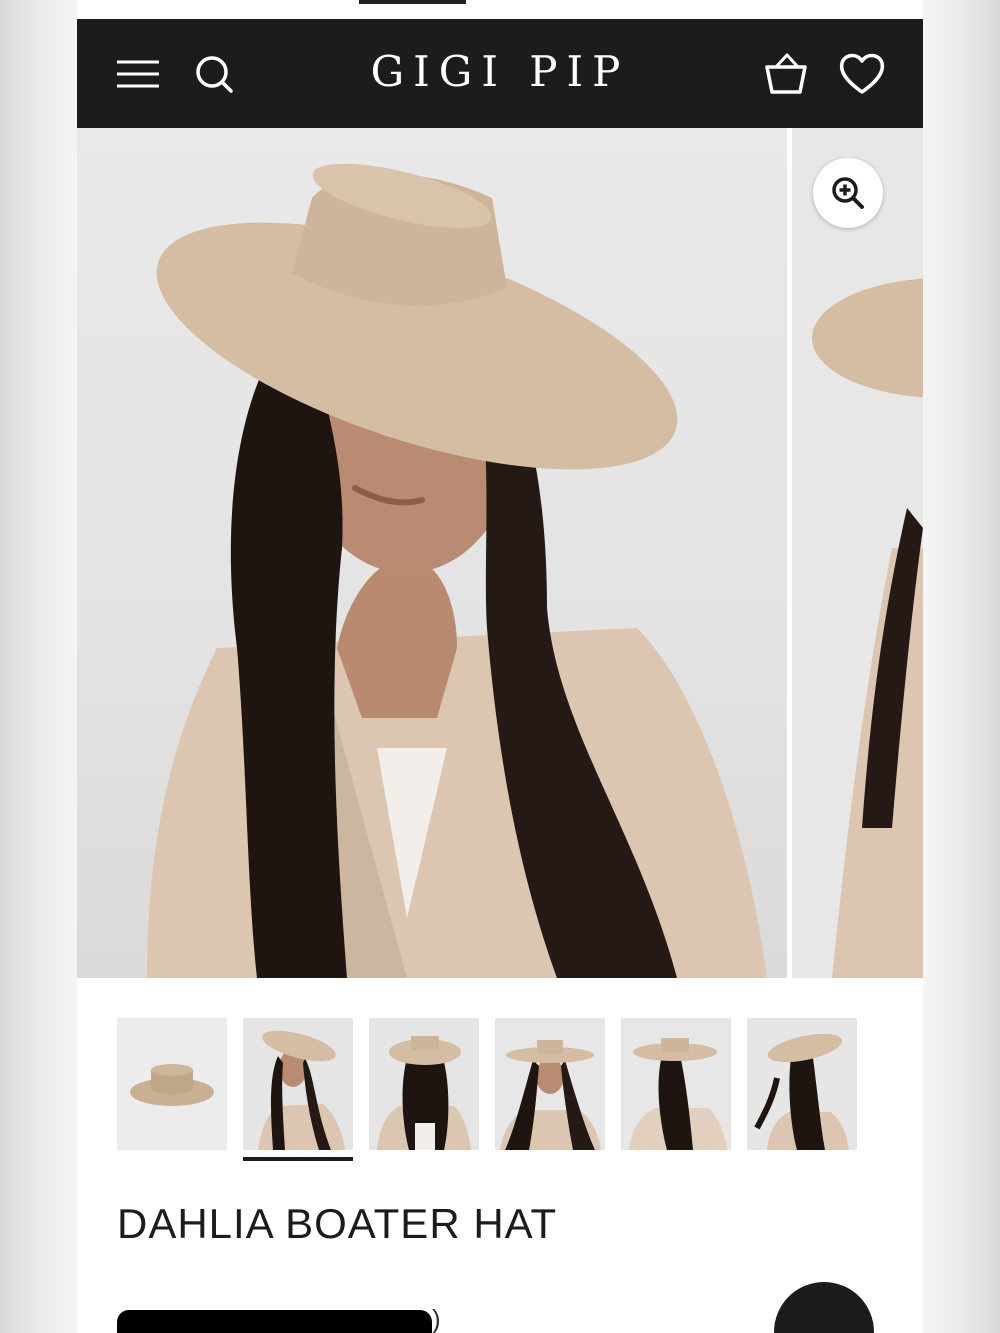  What do you see at coordinates (436, 1318) in the screenshot?
I see `rating-count: )` at bounding box center [436, 1318].